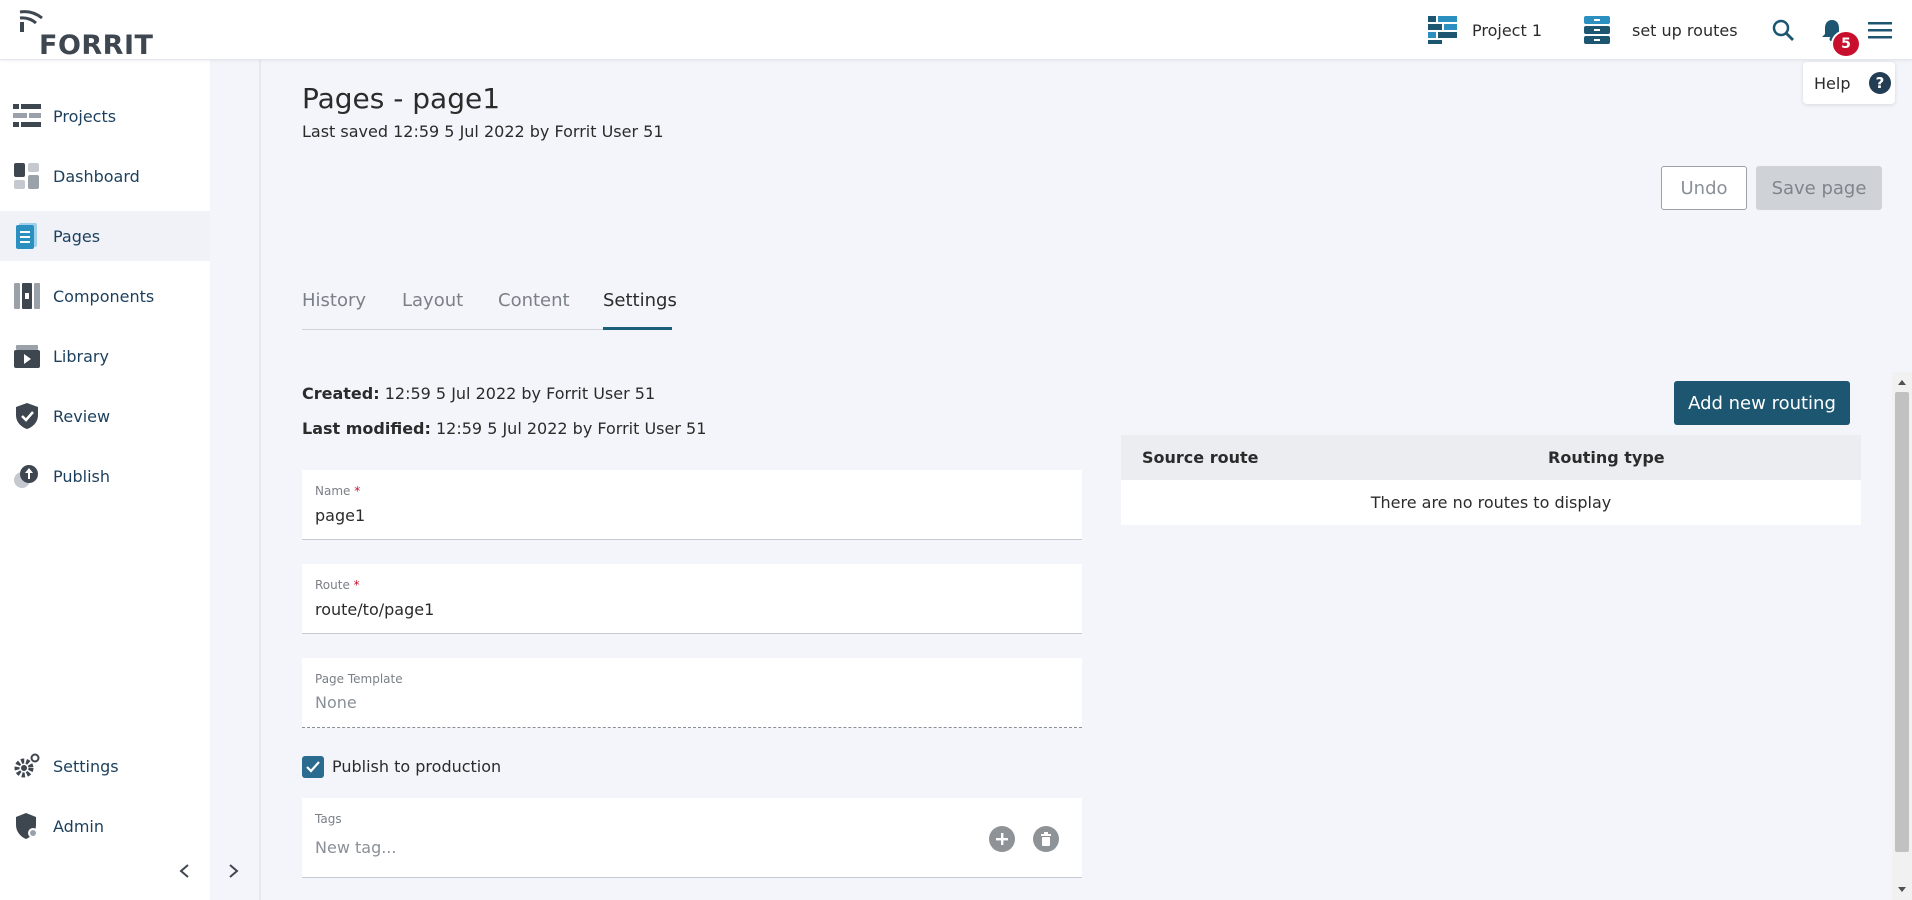 The width and height of the screenshot is (1912, 900). I want to click on sidebar-item-components: Components, so click(105, 296).